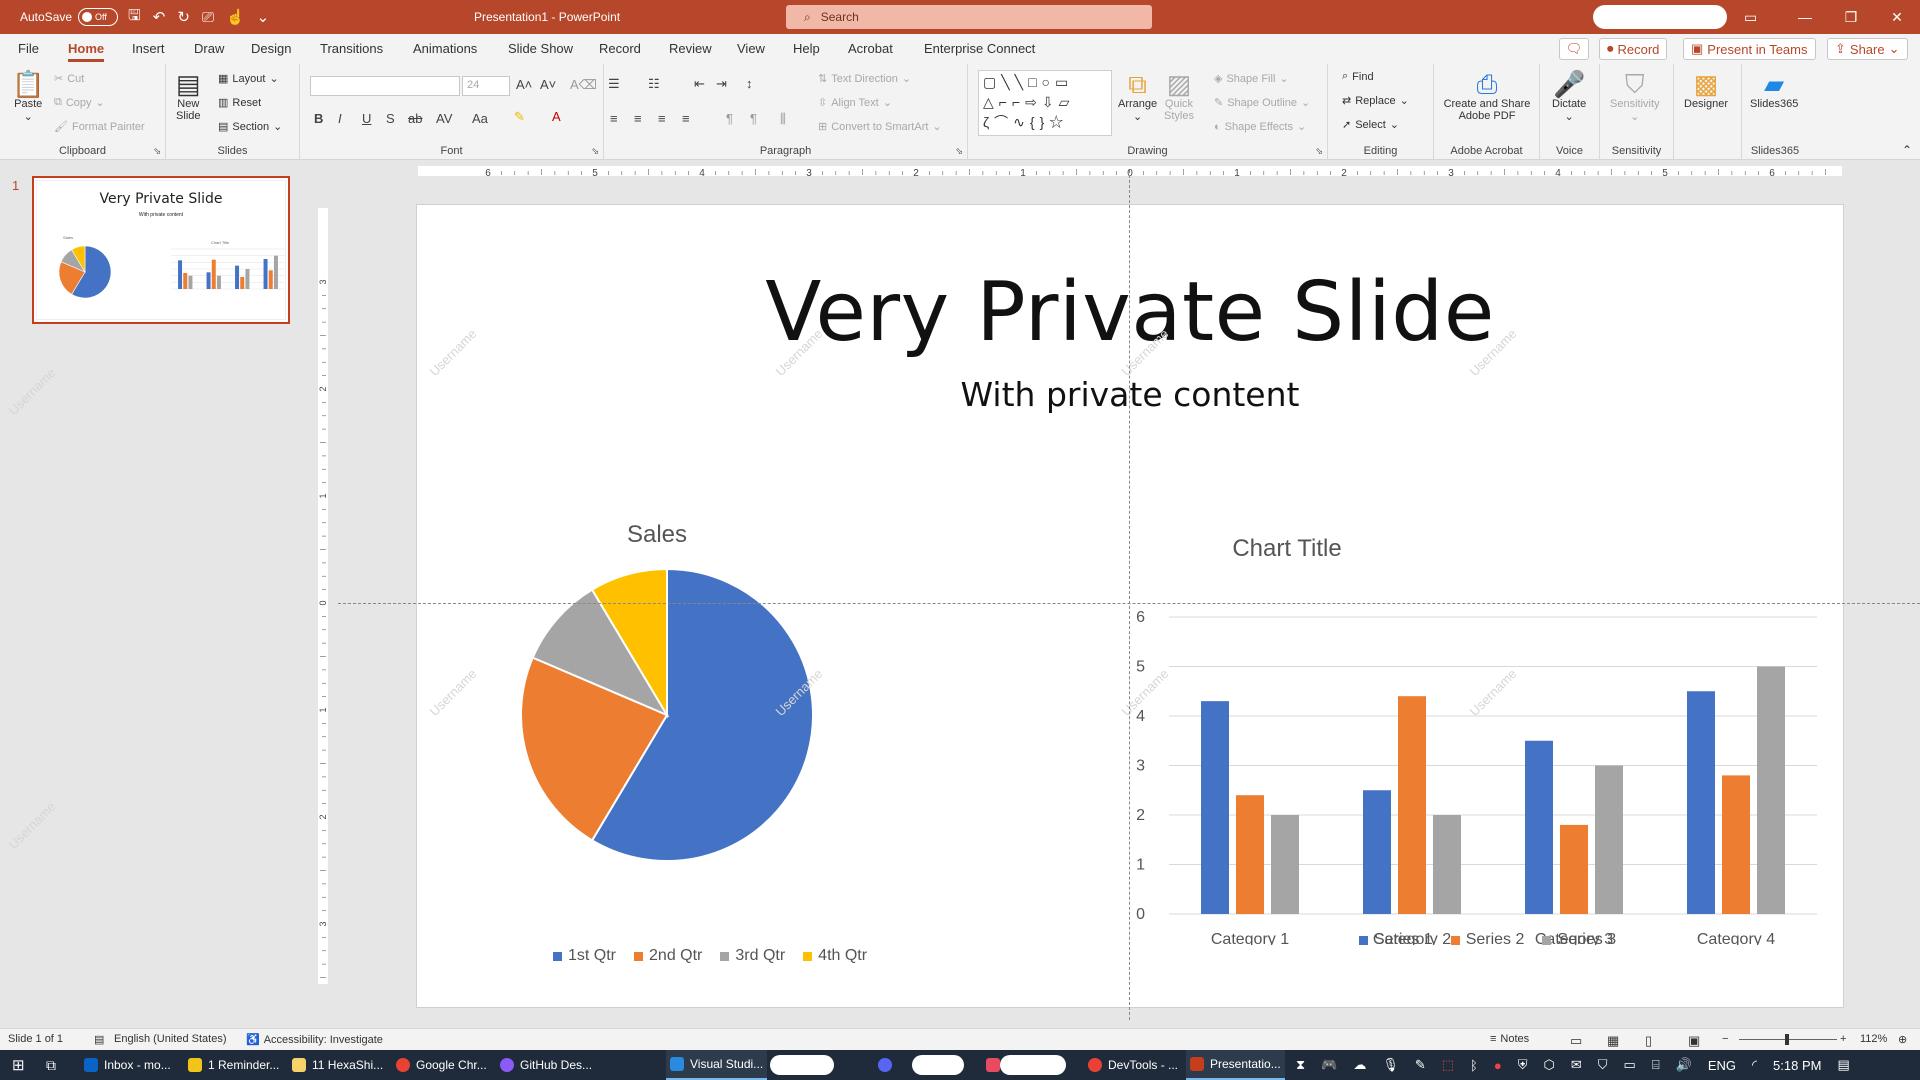 The height and width of the screenshot is (1080, 1920). What do you see at coordinates (1130, 394) in the screenshot?
I see `slide-subtitle: With private content` at bounding box center [1130, 394].